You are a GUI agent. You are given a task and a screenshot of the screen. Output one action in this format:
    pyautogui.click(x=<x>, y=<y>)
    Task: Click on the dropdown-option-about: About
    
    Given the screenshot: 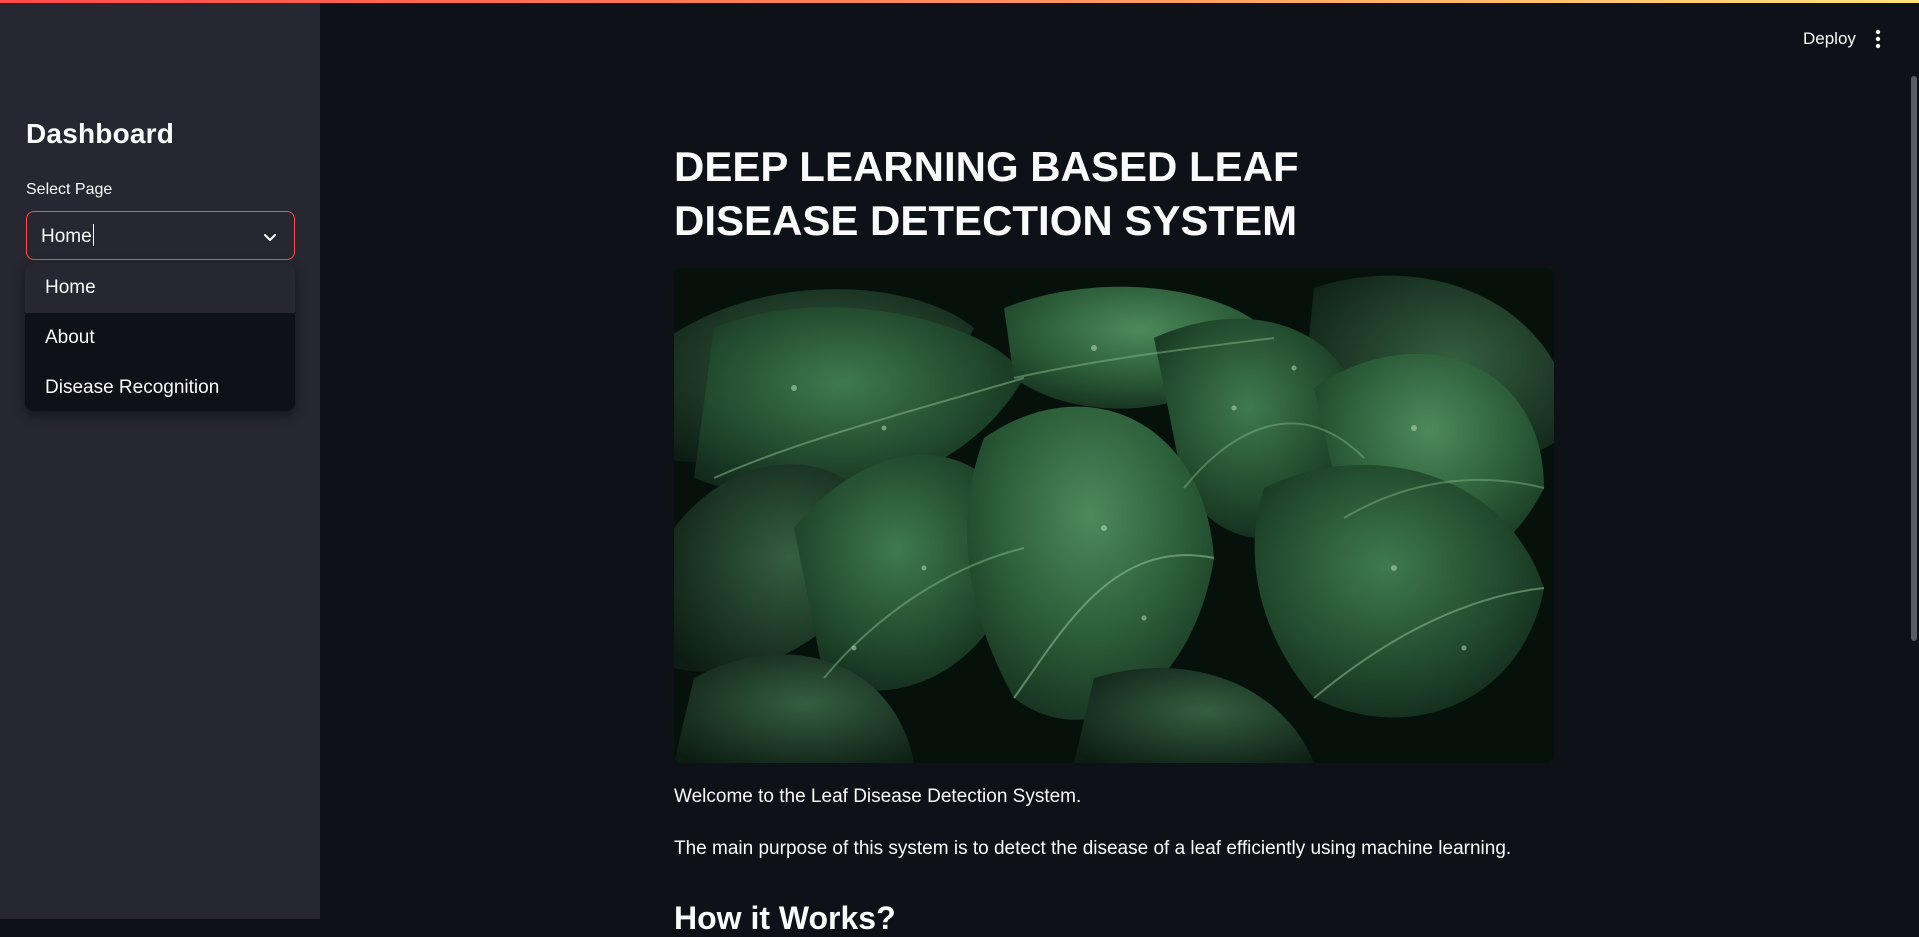 What is the action you would take?
    pyautogui.click(x=160, y=338)
    